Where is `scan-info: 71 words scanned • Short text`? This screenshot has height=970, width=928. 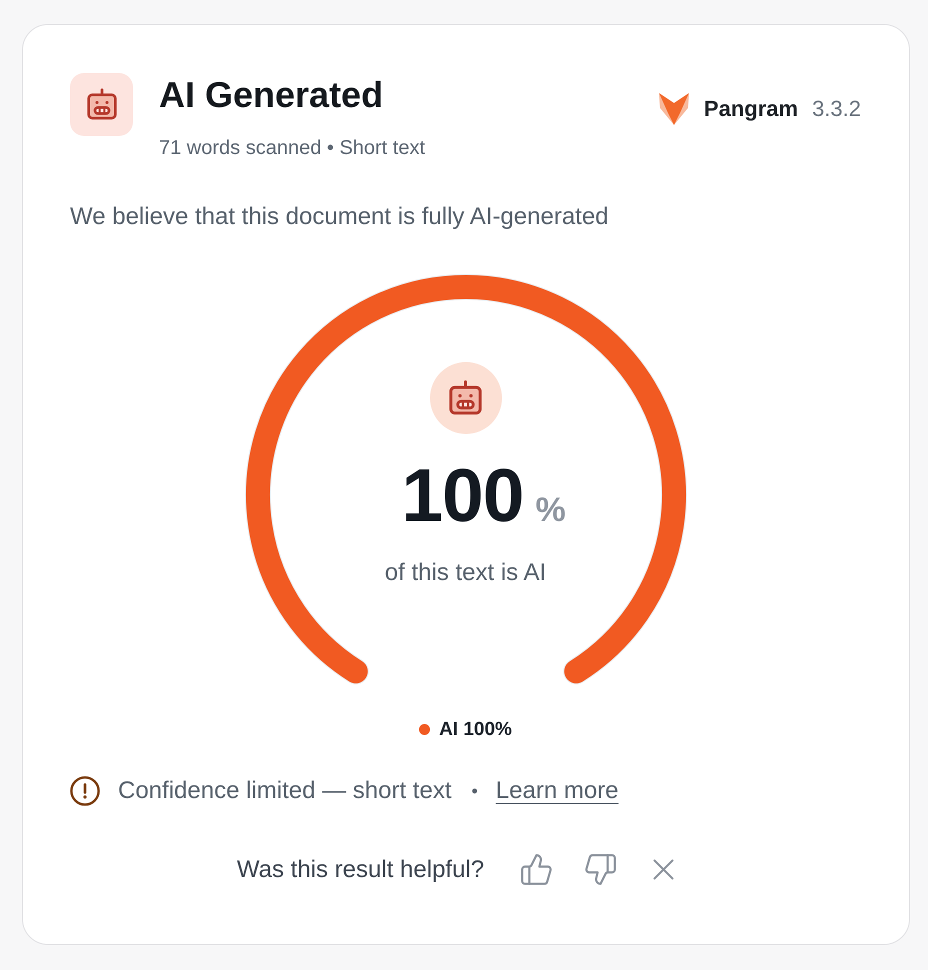
scan-info: 71 words scanned • Short text is located at coordinates (292, 148).